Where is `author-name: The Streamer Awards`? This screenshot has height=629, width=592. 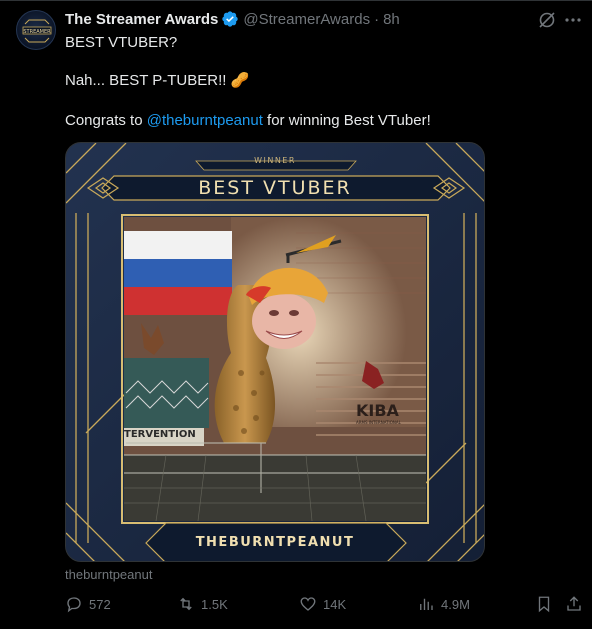
author-name: The Streamer Awards is located at coordinates (141, 19).